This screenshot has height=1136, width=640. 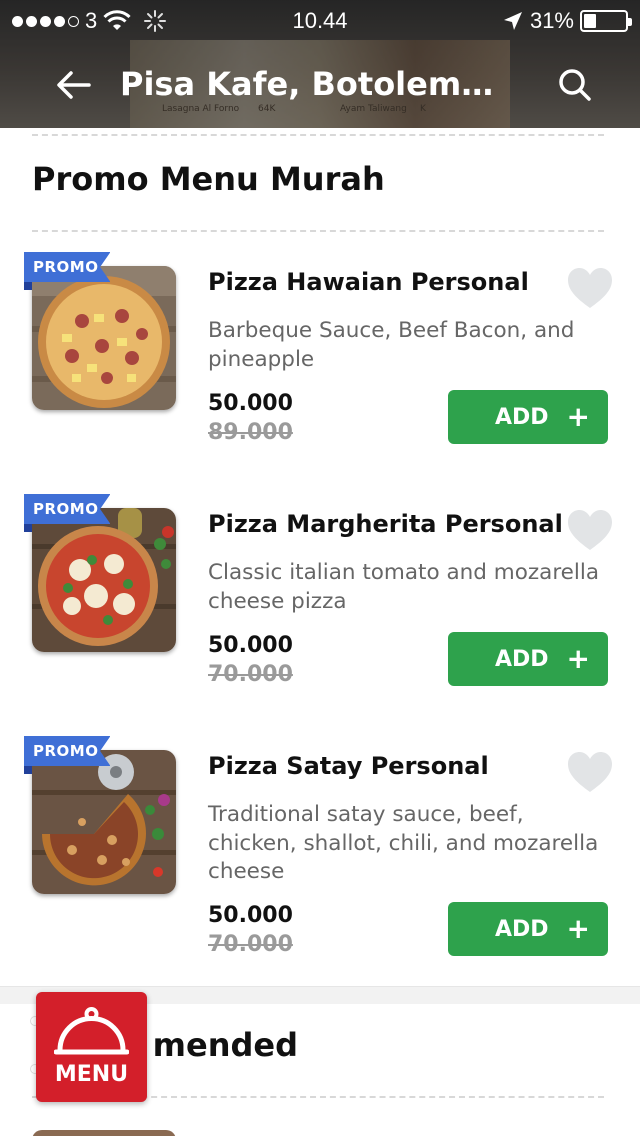 I want to click on cloche-icon, so click(x=91, y=1031).